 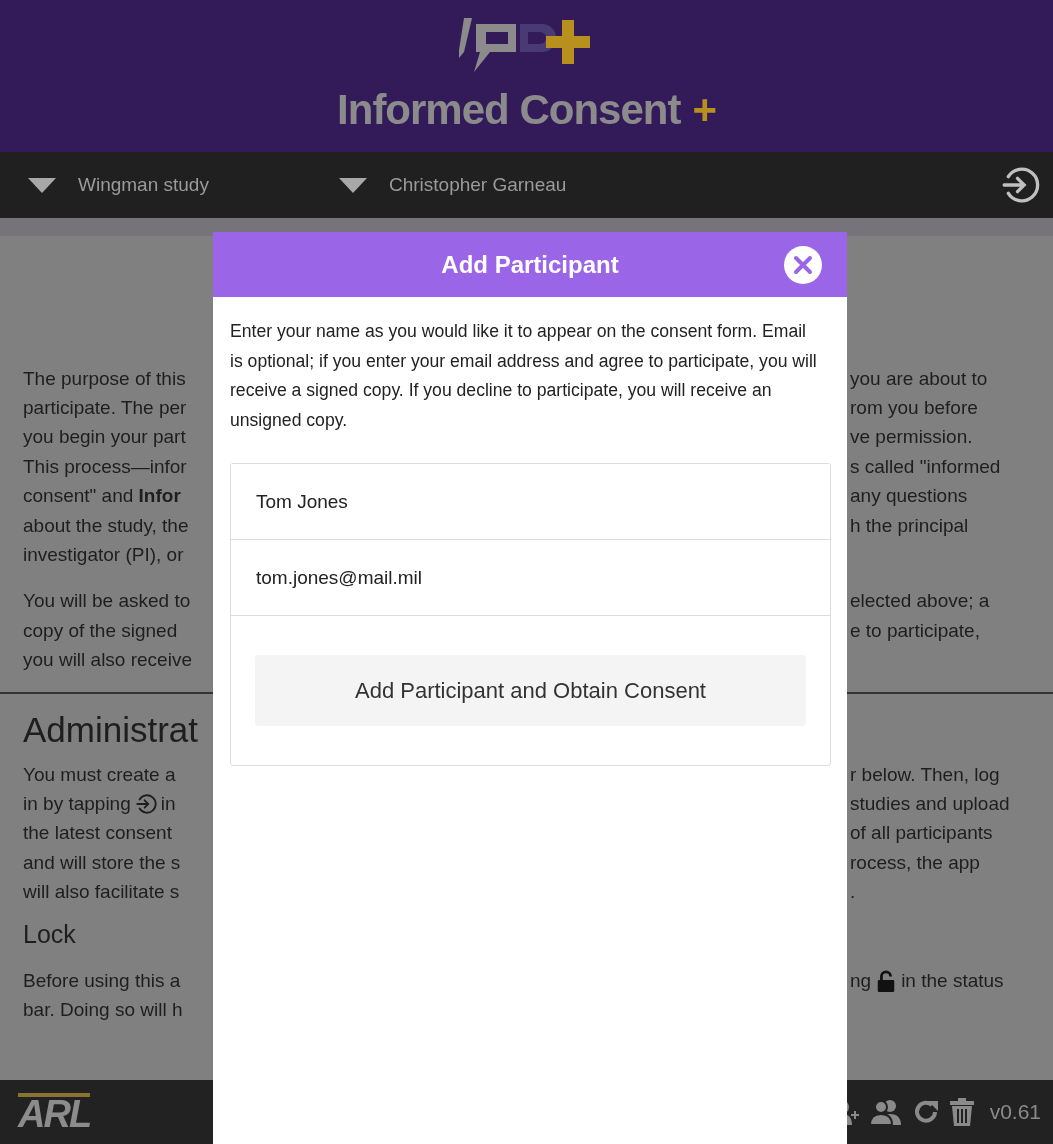 What do you see at coordinates (105, 466) in the screenshot?
I see `body-text: This process—infor` at bounding box center [105, 466].